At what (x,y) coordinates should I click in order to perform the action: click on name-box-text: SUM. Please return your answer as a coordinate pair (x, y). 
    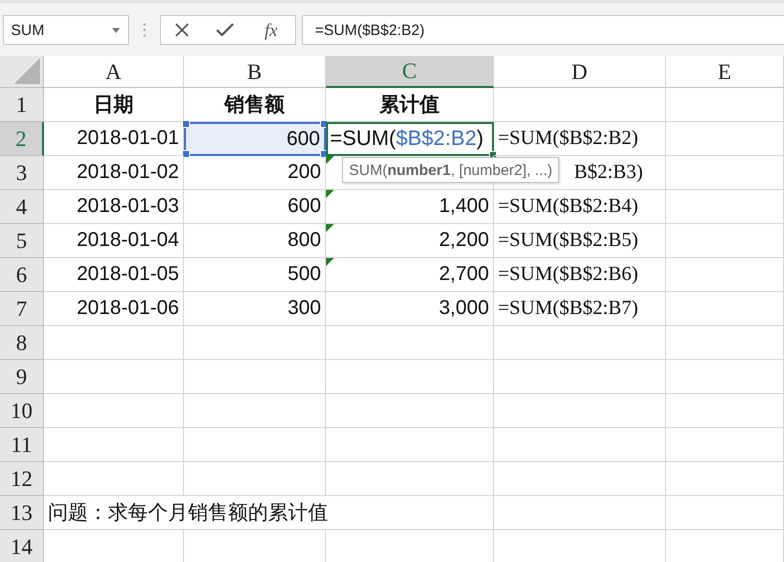
    Looking at the image, I should click on (27, 30).